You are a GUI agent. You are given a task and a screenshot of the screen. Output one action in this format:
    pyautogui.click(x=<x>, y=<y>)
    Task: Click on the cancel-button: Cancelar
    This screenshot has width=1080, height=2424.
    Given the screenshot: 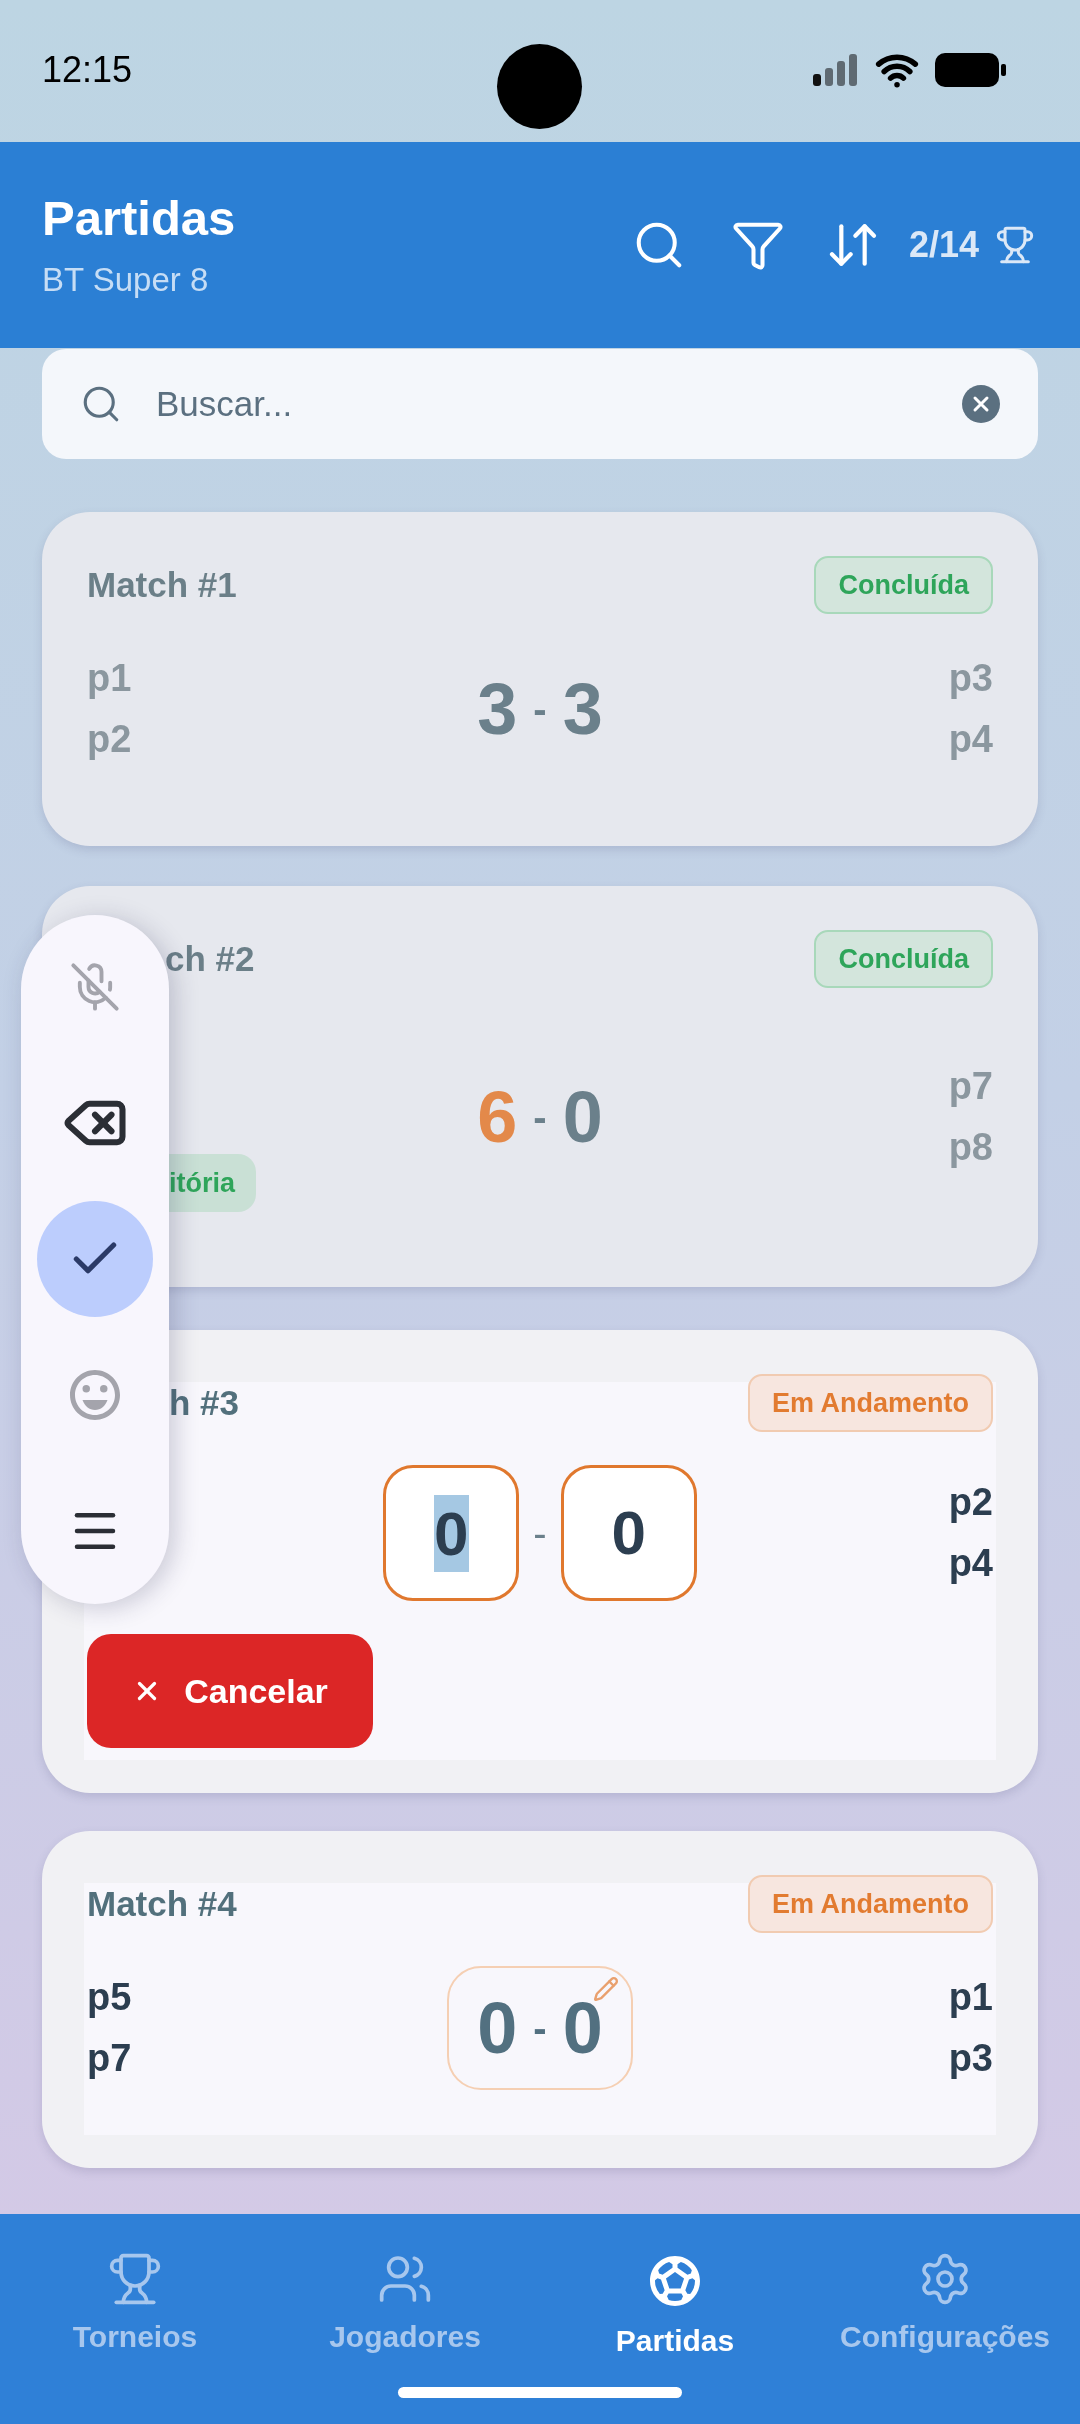 What is the action you would take?
    pyautogui.click(x=230, y=1691)
    